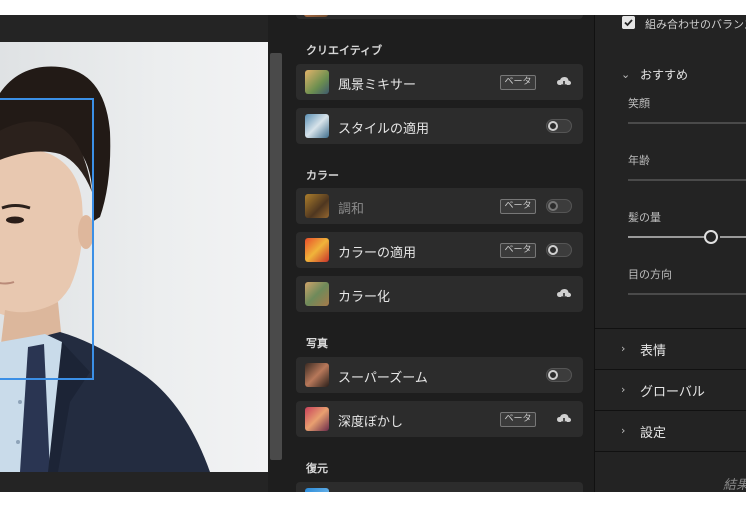 This screenshot has width=746, height=506. What do you see at coordinates (317, 343) in the screenshot?
I see `section-photo: 写真` at bounding box center [317, 343].